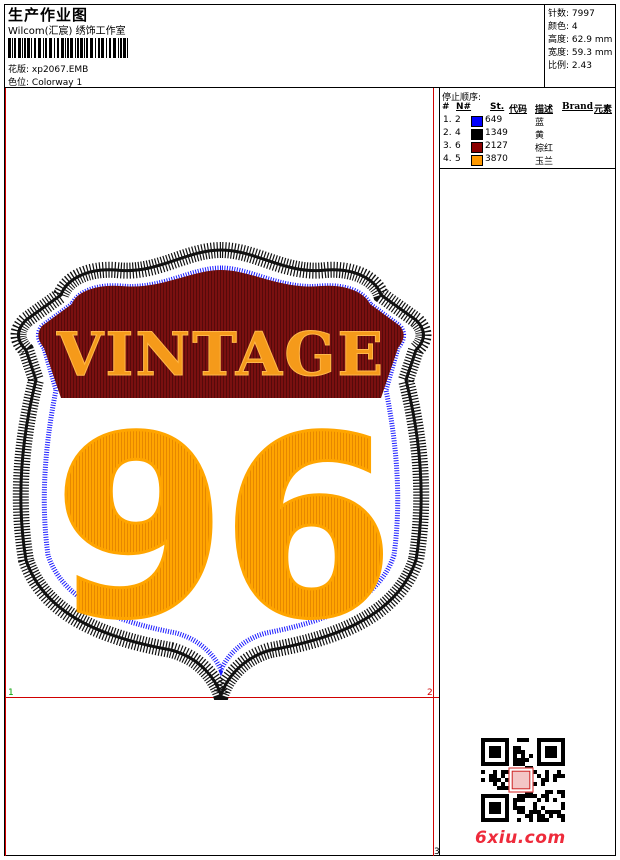  What do you see at coordinates (220, 355) in the screenshot?
I see `vintage-text: VINTAGE` at bounding box center [220, 355].